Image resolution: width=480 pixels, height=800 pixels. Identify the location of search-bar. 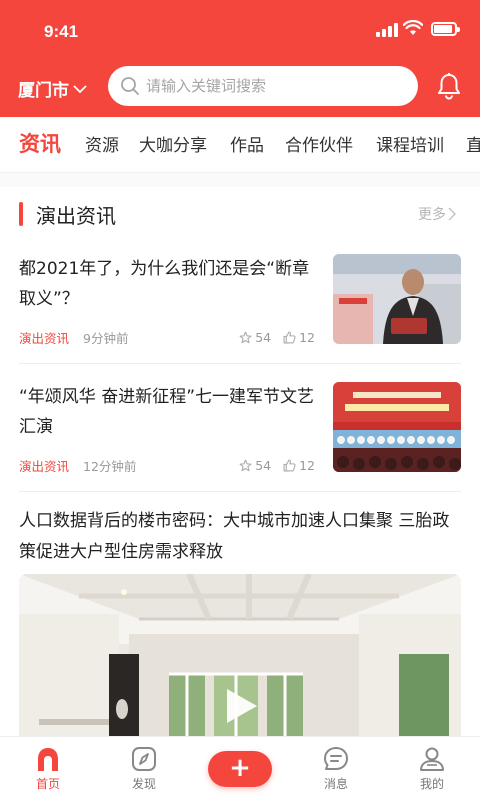
(263, 86).